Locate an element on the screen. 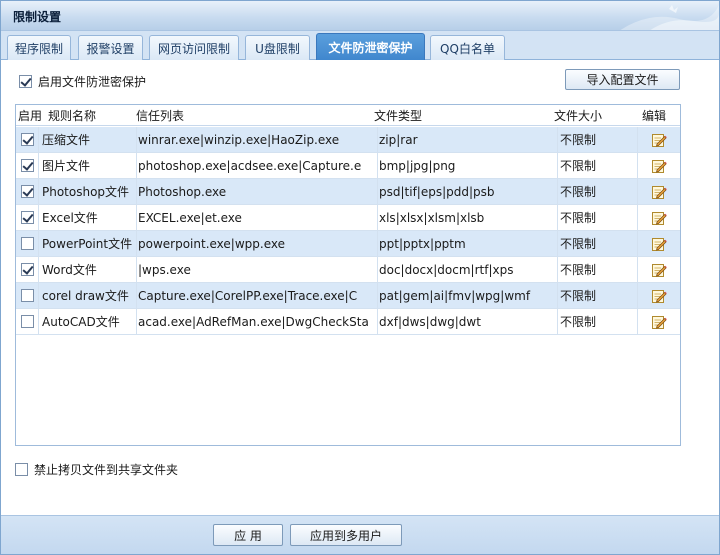  tab-program-restriction: 程序限制 is located at coordinates (39, 47).